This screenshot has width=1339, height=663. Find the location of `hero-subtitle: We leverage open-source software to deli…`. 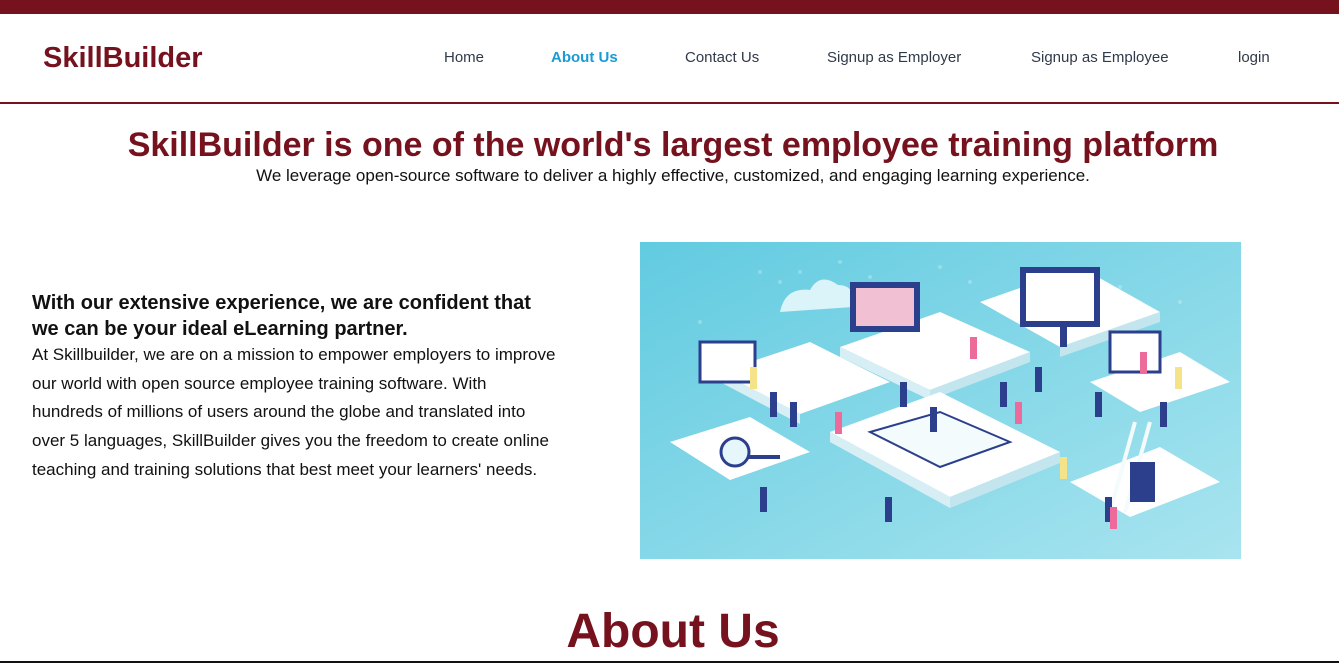

hero-subtitle: We leverage open-source software to deli… is located at coordinates (673, 175).